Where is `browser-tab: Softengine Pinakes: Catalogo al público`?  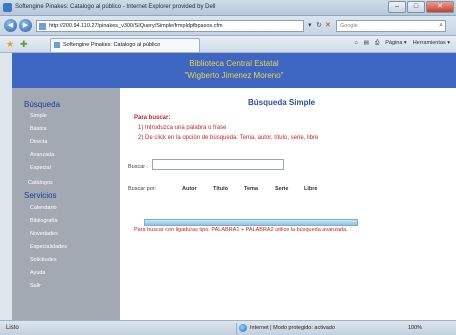
browser-tab: Softengine Pinakes: Catalogo al público is located at coordinates (125, 45).